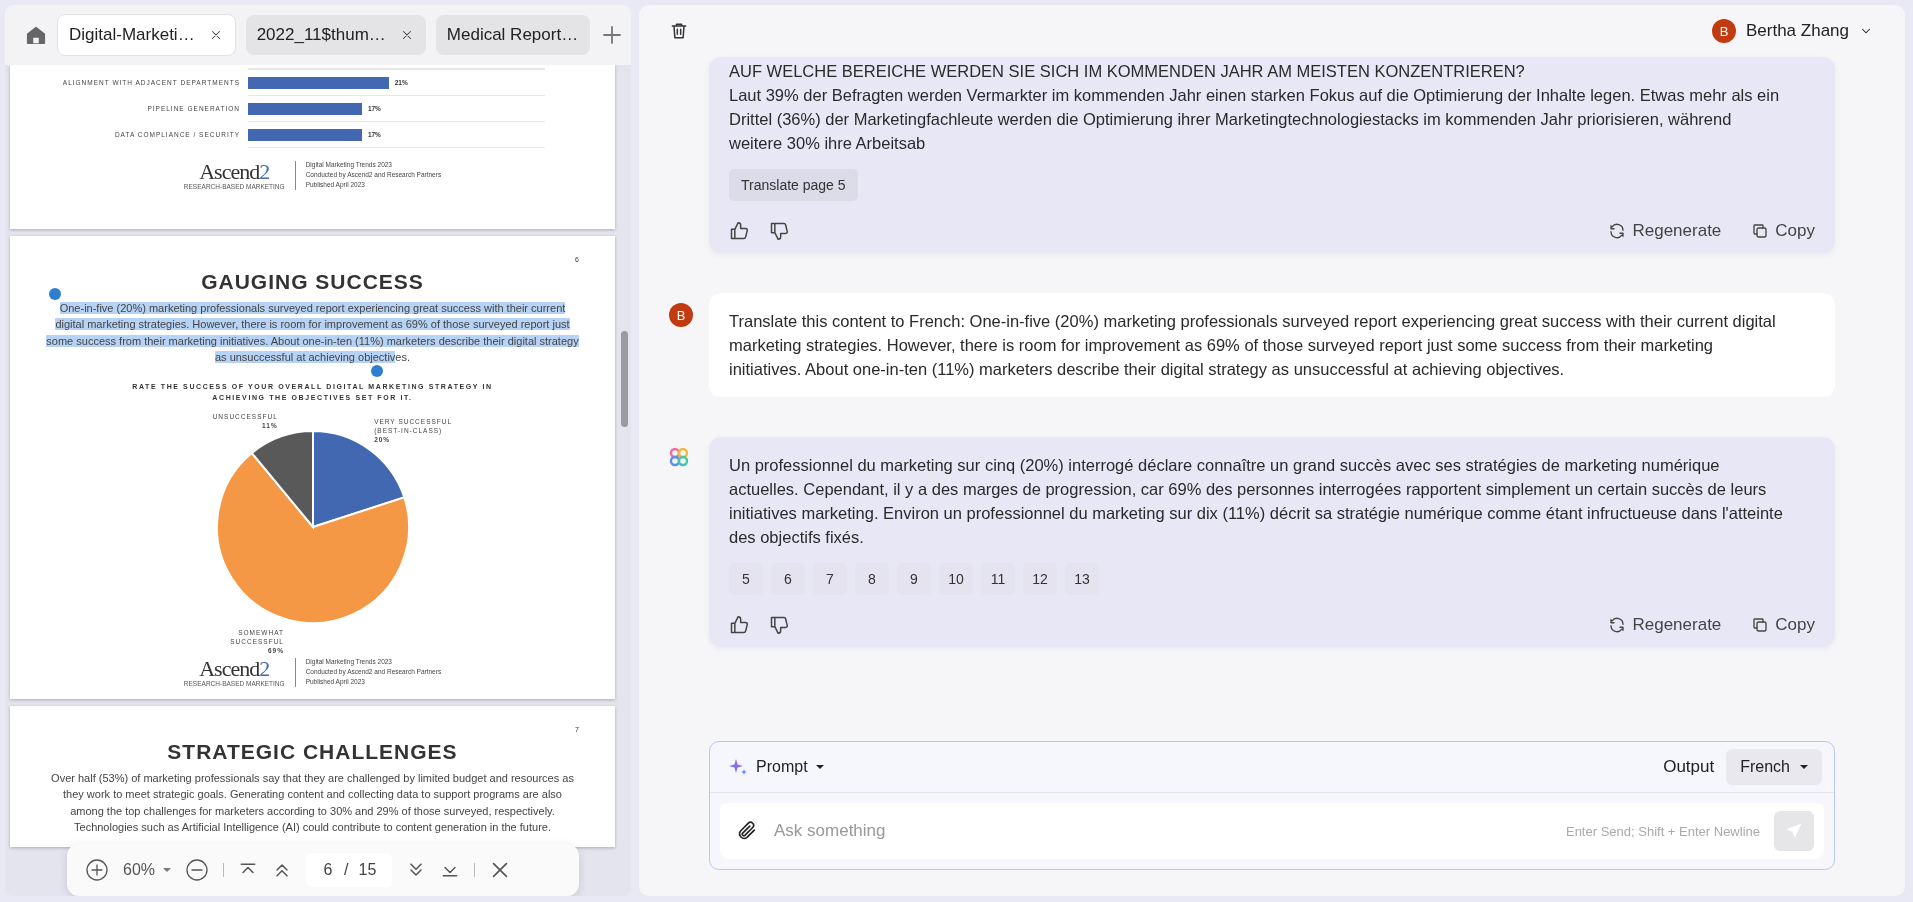 The width and height of the screenshot is (1913, 902). Describe the element at coordinates (624, 379) in the screenshot. I see `scrollbar-thumb` at that location.